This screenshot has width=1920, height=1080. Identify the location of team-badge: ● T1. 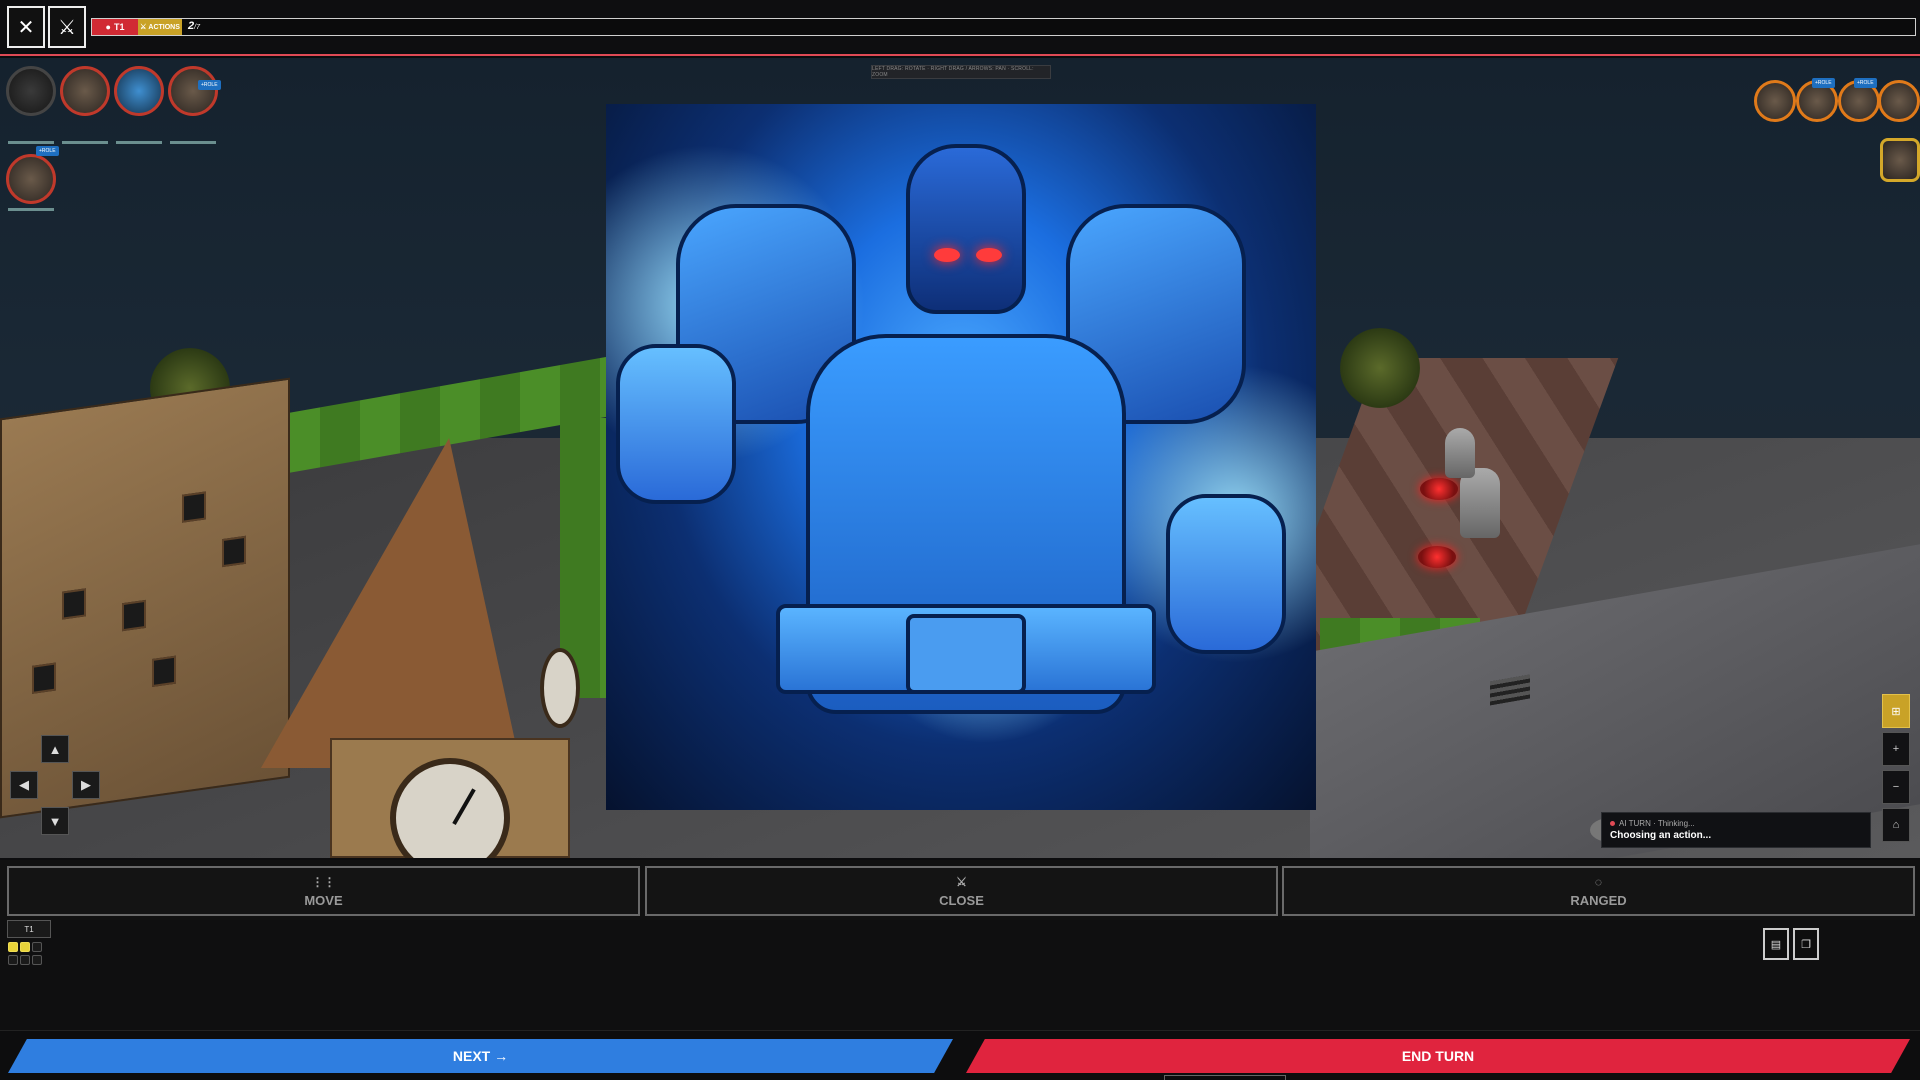
(115, 27).